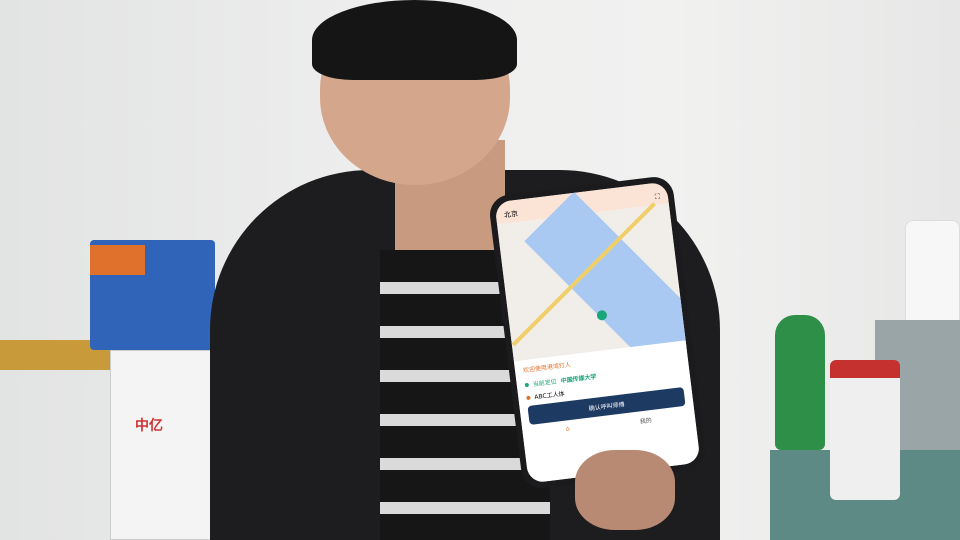  What do you see at coordinates (528, 397) in the screenshot?
I see `destination-dot-icon` at bounding box center [528, 397].